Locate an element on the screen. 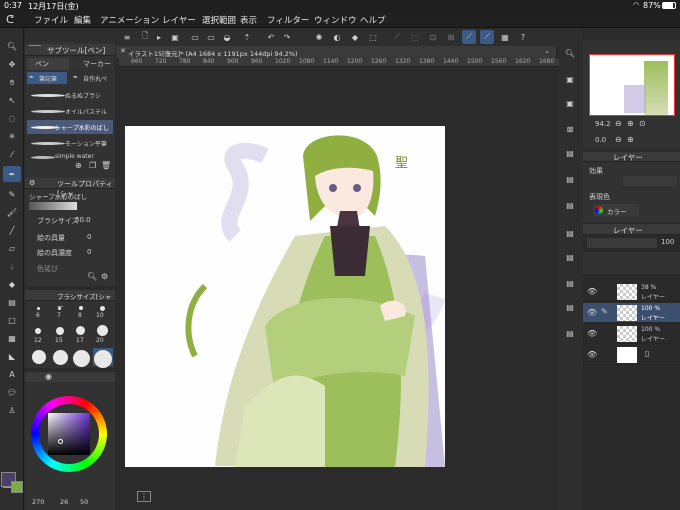 The width and height of the screenshot is (680, 510). transform-icon: ⬚ is located at coordinates (373, 37).